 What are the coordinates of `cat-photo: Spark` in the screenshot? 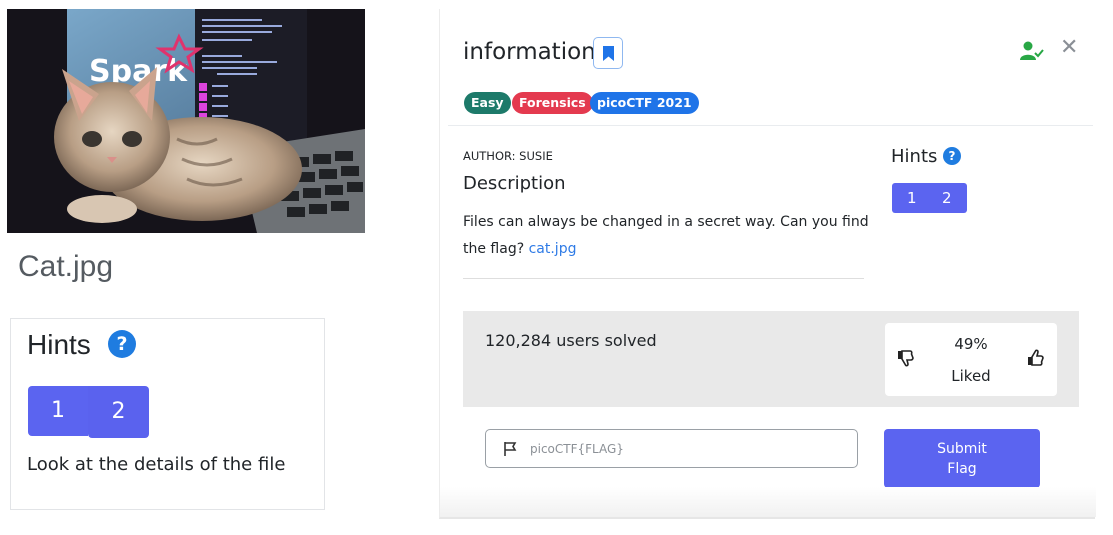 It's located at (186, 121).